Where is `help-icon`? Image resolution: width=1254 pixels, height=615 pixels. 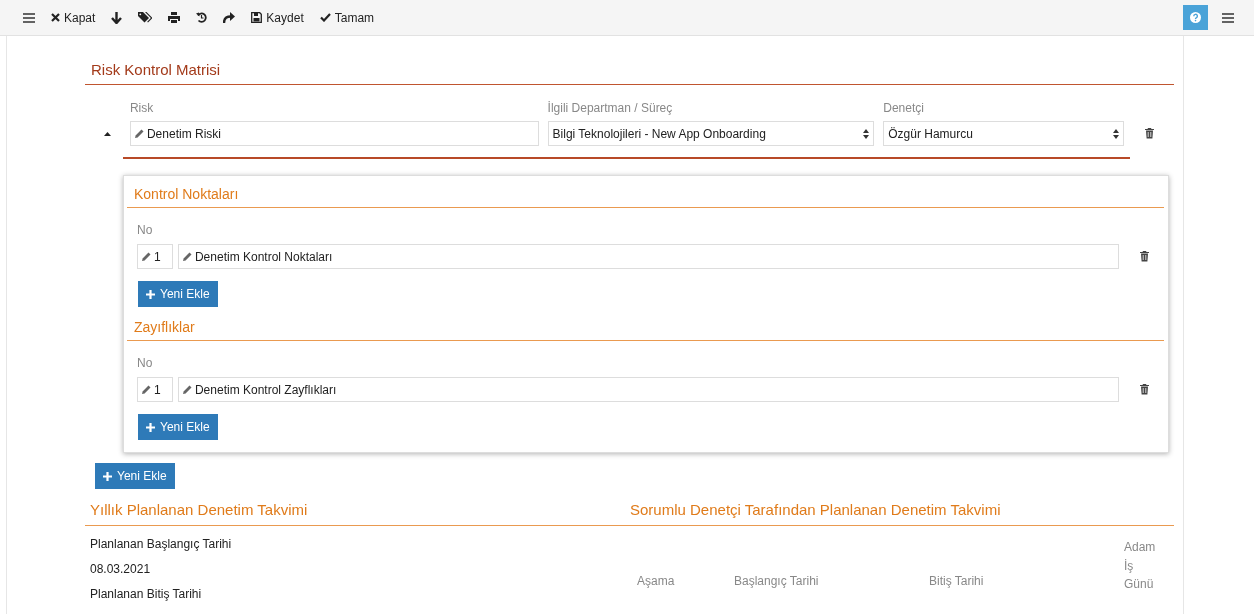
help-icon is located at coordinates (1195, 17).